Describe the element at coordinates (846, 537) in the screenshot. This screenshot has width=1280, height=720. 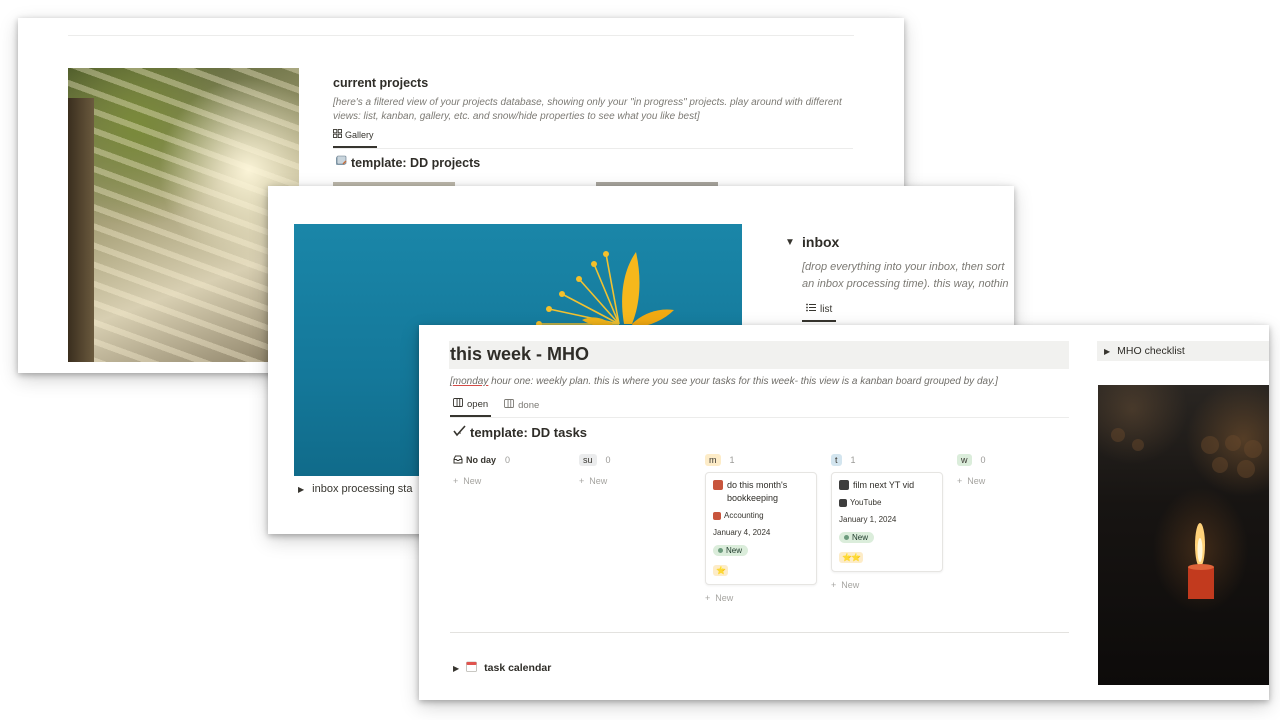
I see `status-dot` at that location.